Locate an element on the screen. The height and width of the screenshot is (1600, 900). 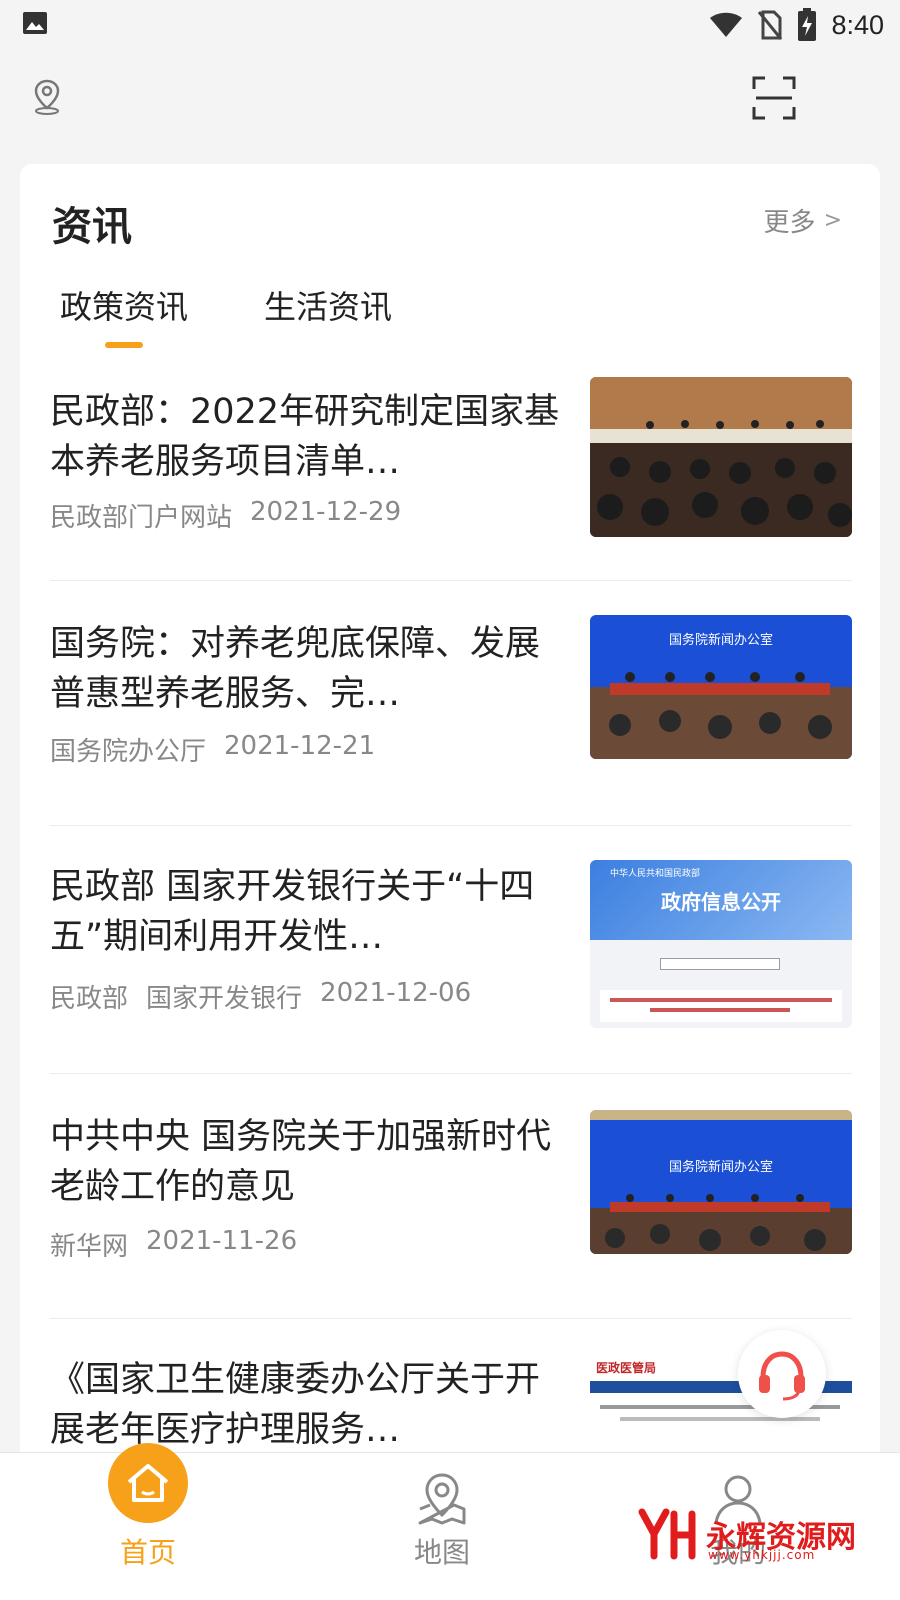
wifi-icon is located at coordinates (726, 24).